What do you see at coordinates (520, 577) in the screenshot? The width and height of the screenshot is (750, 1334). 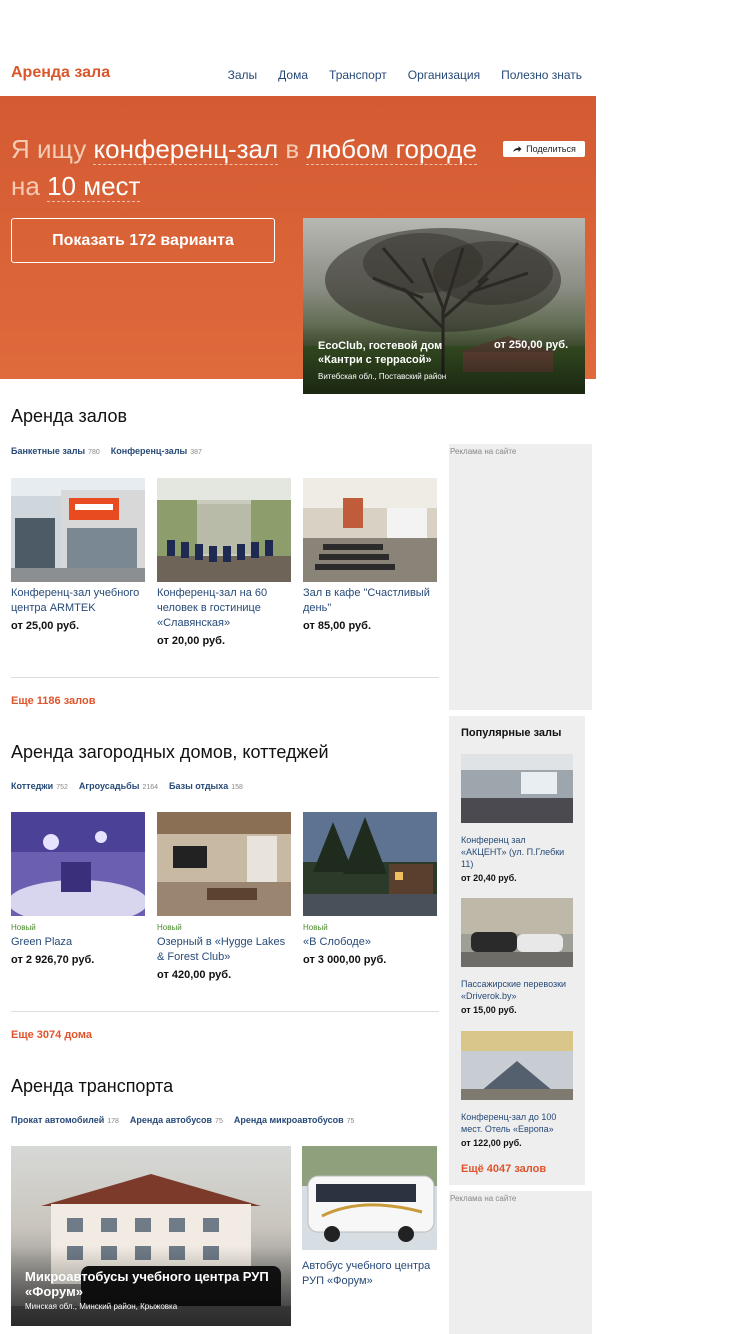 I see `ad-banner-top: Реклама на сайте` at bounding box center [520, 577].